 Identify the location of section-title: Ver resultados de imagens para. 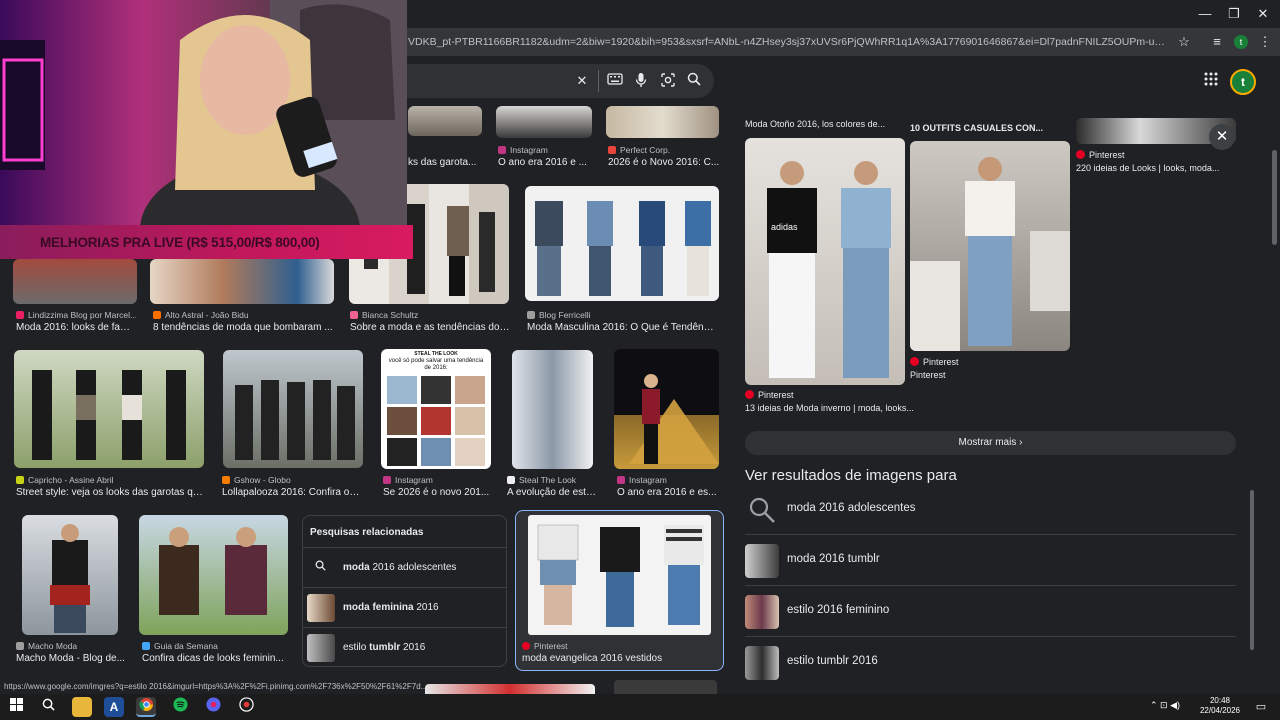
(851, 475).